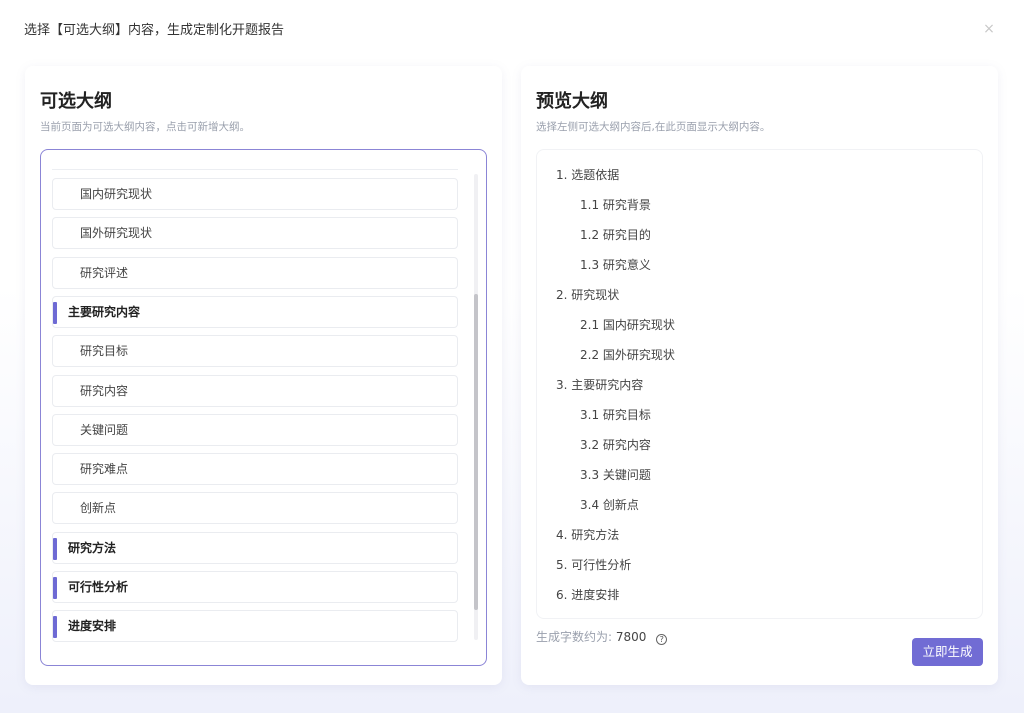 This screenshot has height=713, width=1024. Describe the element at coordinates (255, 233) in the screenshot. I see `outline-subsection-item: 国外研究现状` at that location.